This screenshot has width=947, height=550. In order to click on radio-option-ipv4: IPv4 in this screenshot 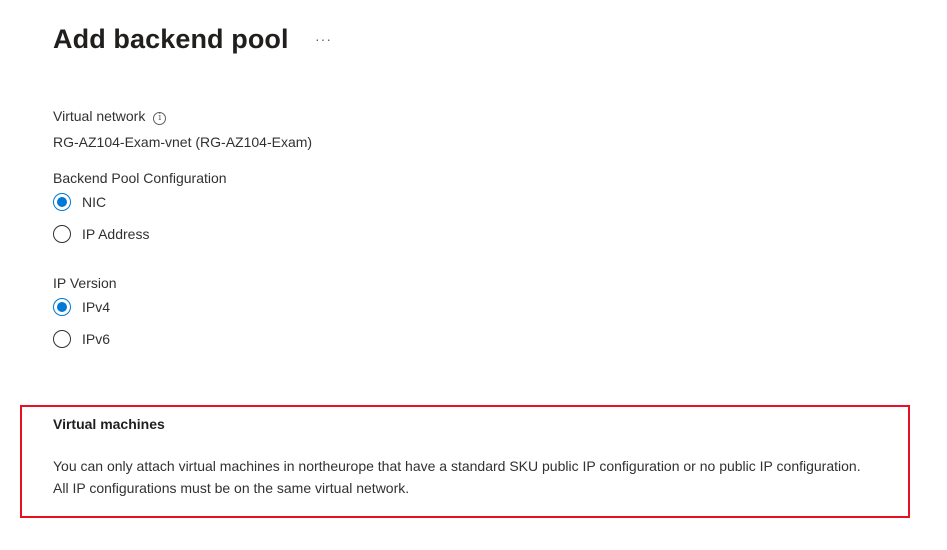, I will do `click(81, 307)`.